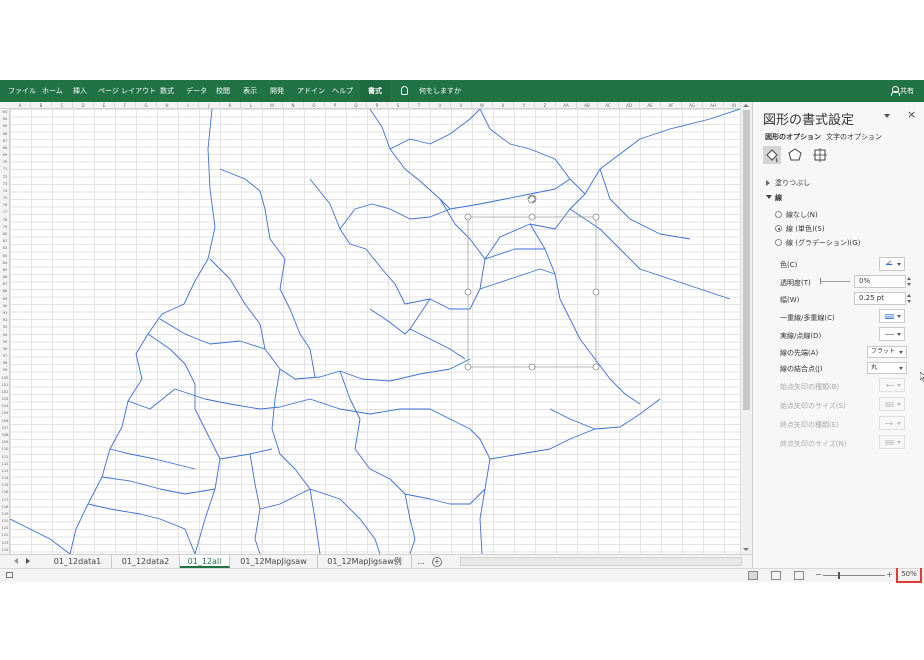  I want to click on column-header: P, so click(335, 105).